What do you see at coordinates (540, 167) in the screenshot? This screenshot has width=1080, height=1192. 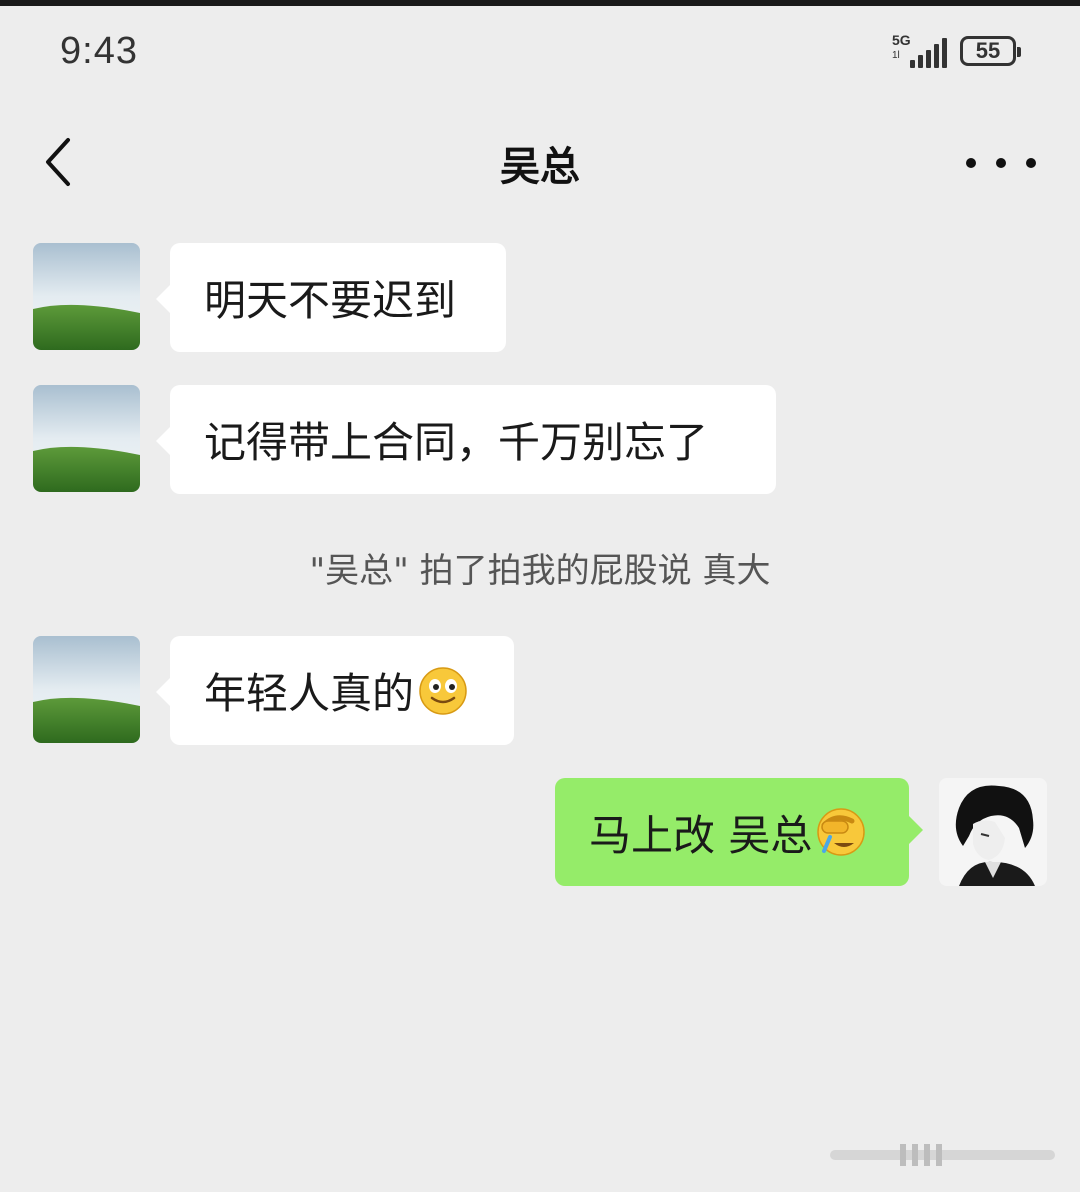 I see `chat-title: 吴总` at bounding box center [540, 167].